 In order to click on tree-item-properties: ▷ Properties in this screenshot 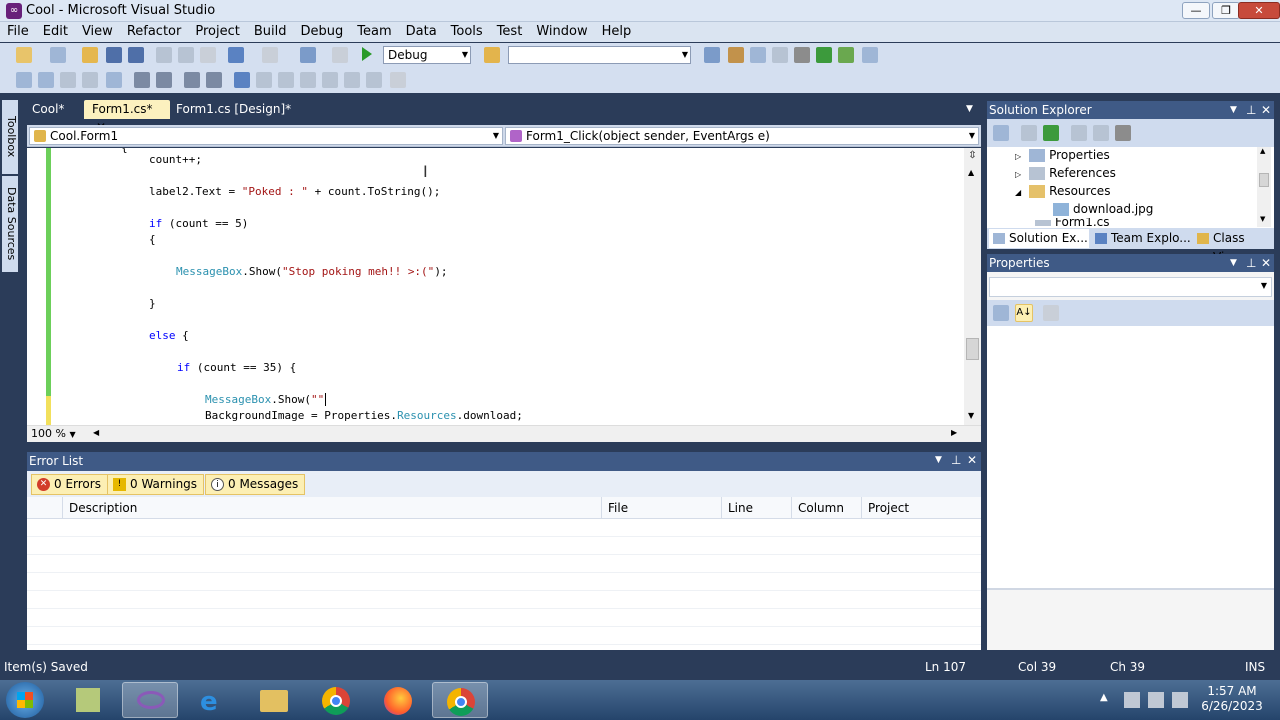, I will do `click(1062, 155)`.